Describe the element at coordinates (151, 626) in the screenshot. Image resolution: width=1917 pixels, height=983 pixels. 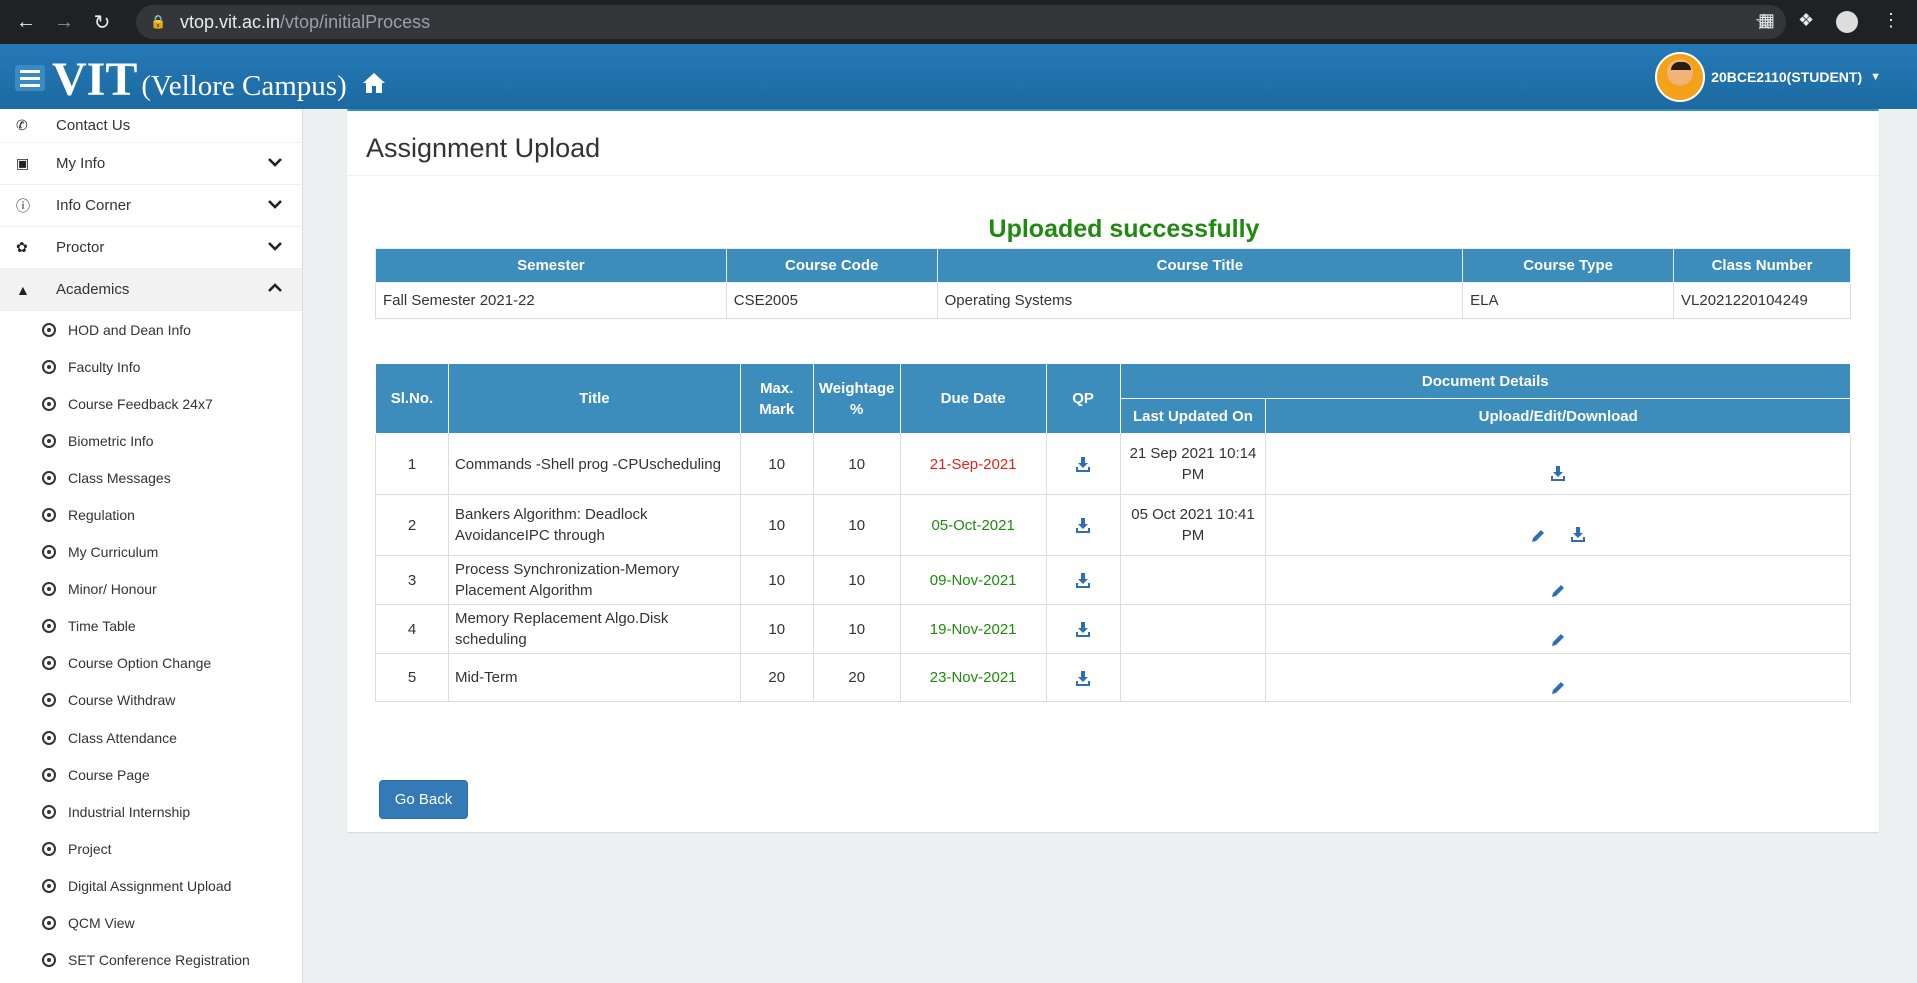
I see `sidebar-subitem: Time Table` at that location.